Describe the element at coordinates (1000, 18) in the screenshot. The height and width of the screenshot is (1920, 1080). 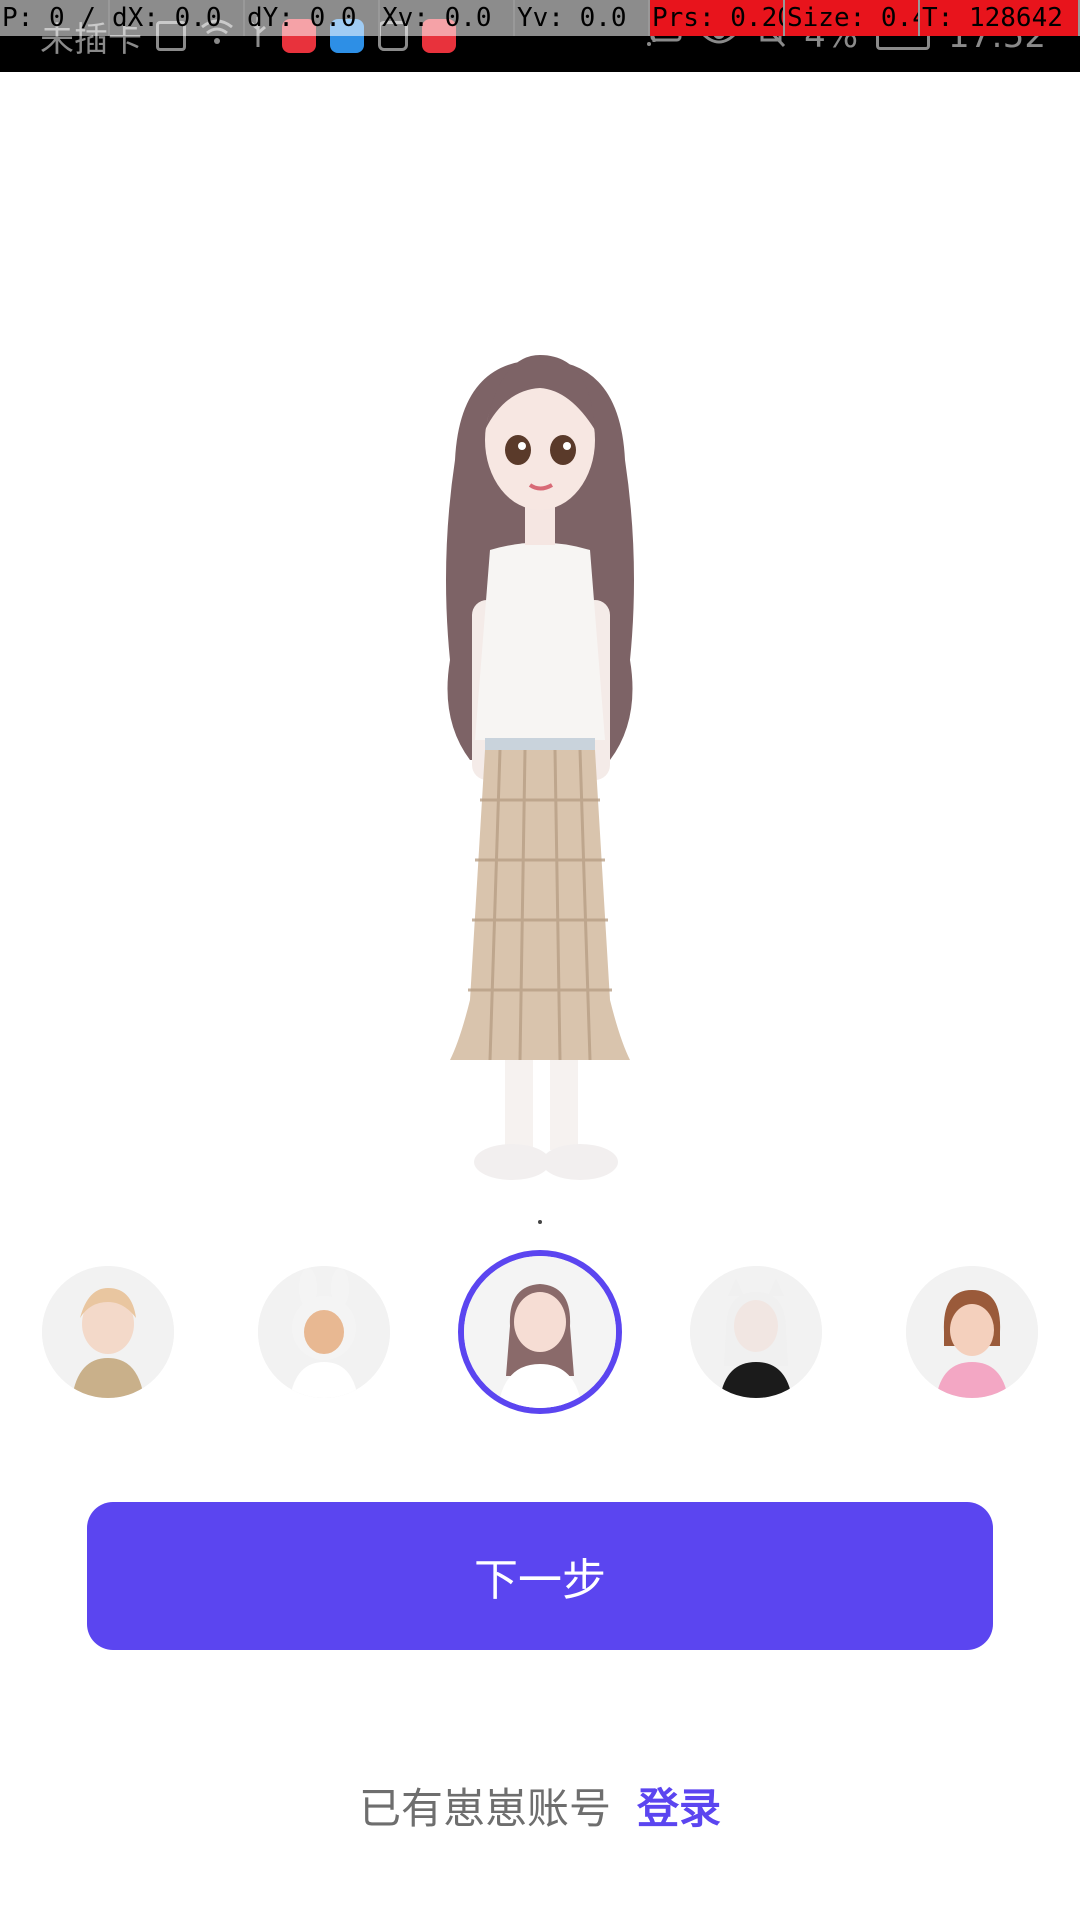
I see `debug-t: T: 128642` at that location.